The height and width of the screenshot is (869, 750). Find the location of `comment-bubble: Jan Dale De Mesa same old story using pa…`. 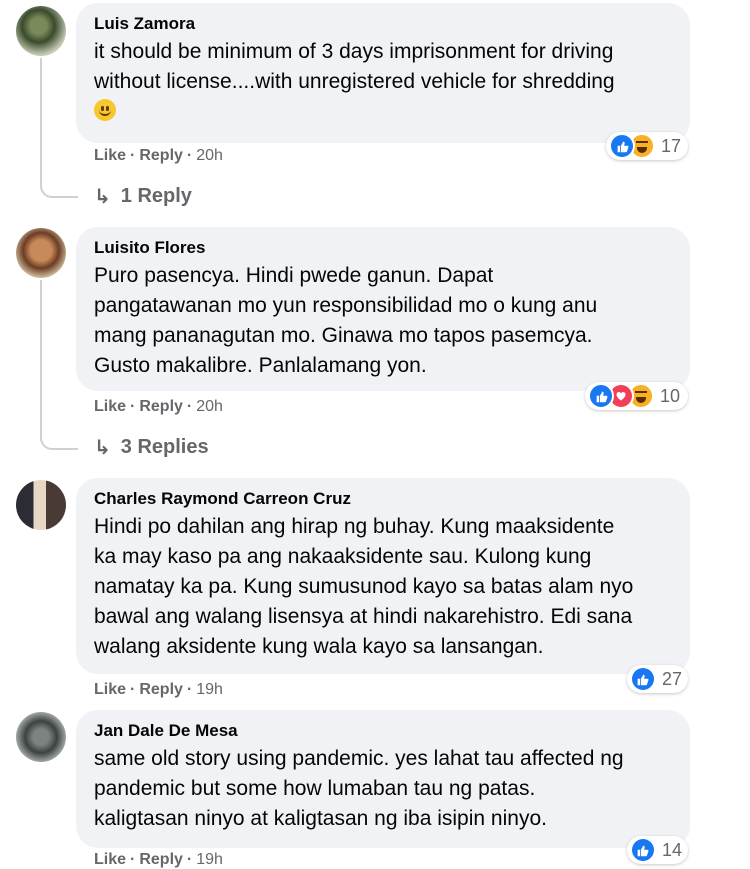

comment-bubble: Jan Dale De Mesa same old story using pa… is located at coordinates (383, 779).